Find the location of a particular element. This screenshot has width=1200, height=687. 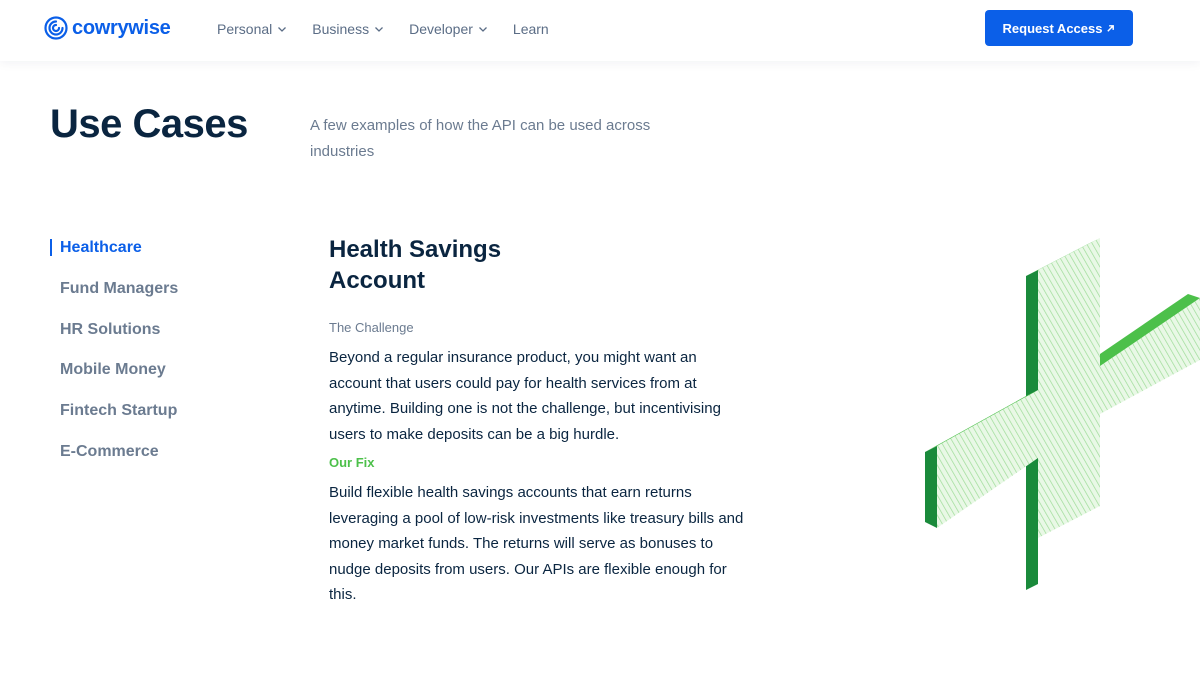

sidebar-item-hr-solutions: HR Solutions is located at coordinates (160, 338).